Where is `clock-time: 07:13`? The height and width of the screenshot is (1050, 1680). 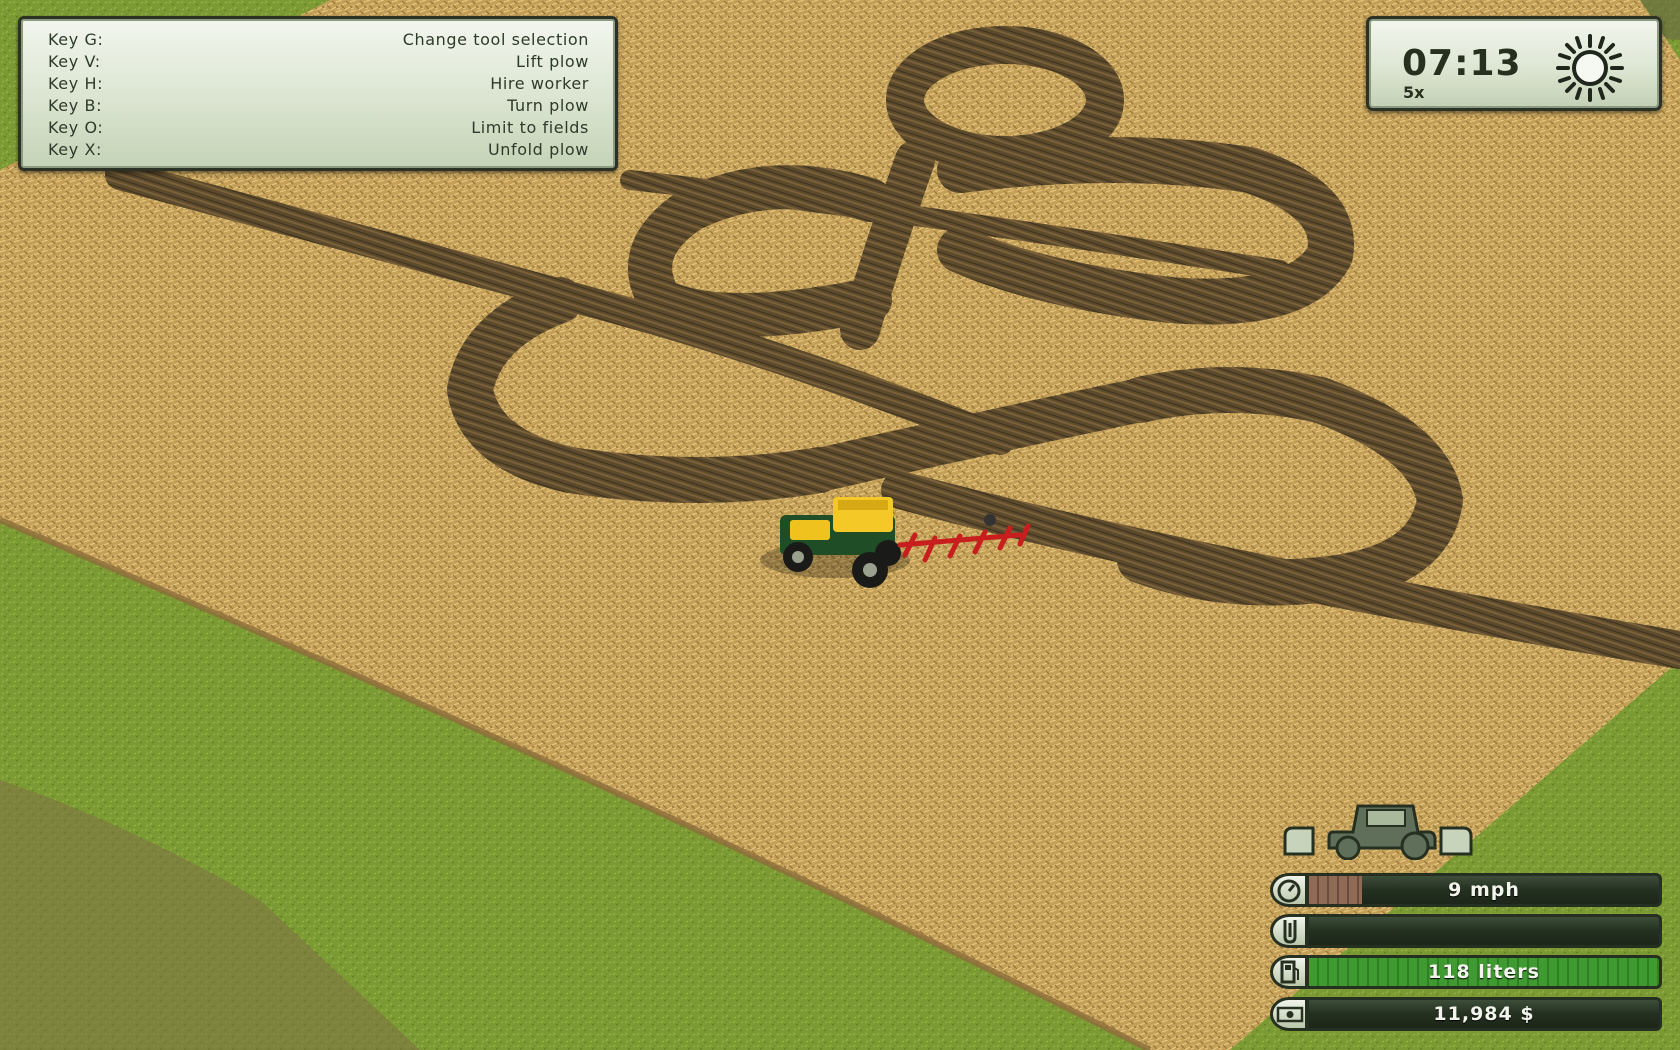 clock-time: 07:13 is located at coordinates (1462, 63).